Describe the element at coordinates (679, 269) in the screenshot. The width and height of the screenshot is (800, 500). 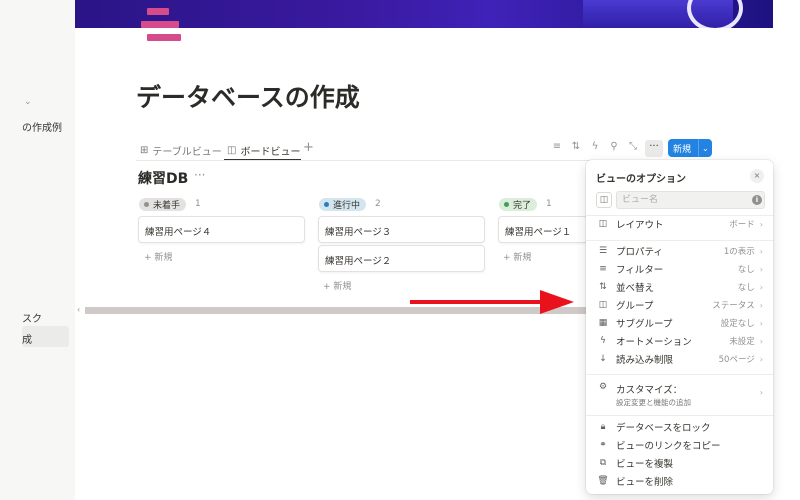
I see `option-filter: ≡ フィルター なし ›` at that location.